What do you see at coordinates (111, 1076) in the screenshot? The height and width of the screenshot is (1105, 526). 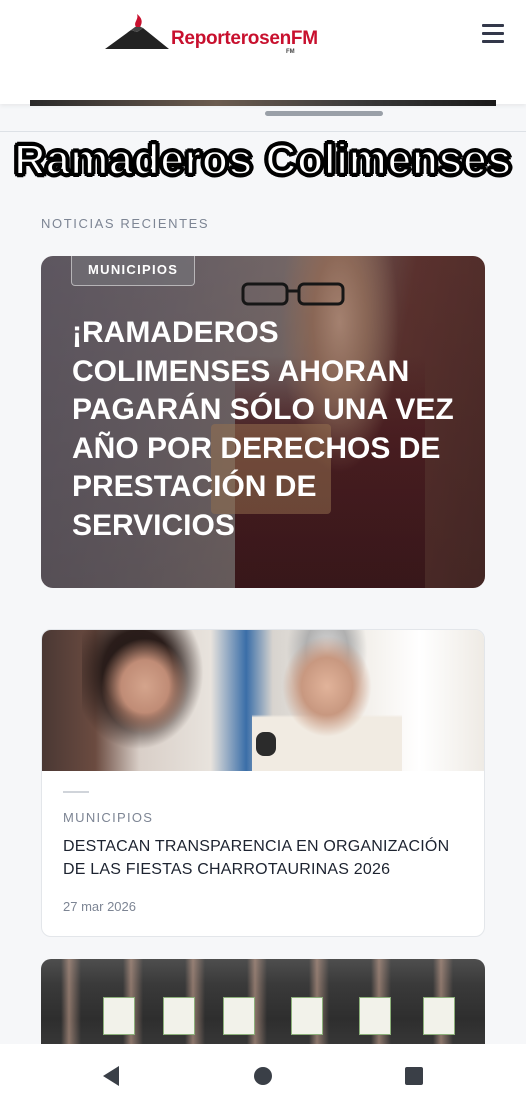 I see `back-triangle-icon` at bounding box center [111, 1076].